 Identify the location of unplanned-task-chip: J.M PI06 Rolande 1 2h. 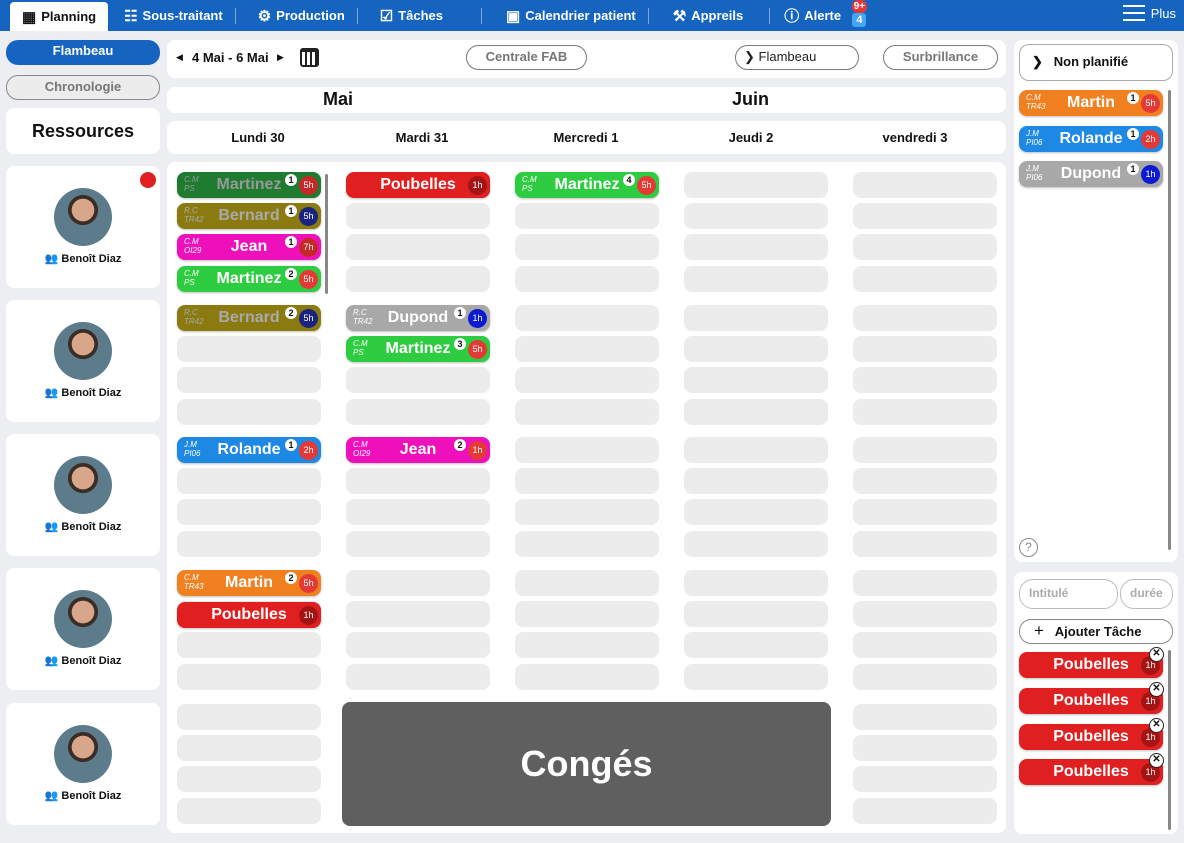
(1091, 139).